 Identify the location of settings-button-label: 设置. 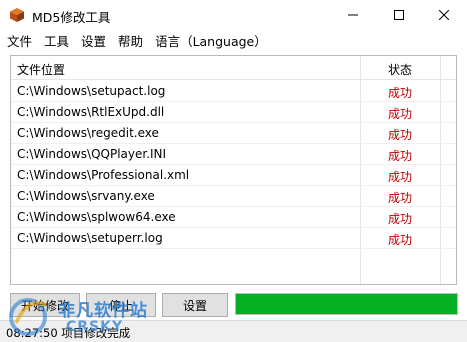
(194, 305).